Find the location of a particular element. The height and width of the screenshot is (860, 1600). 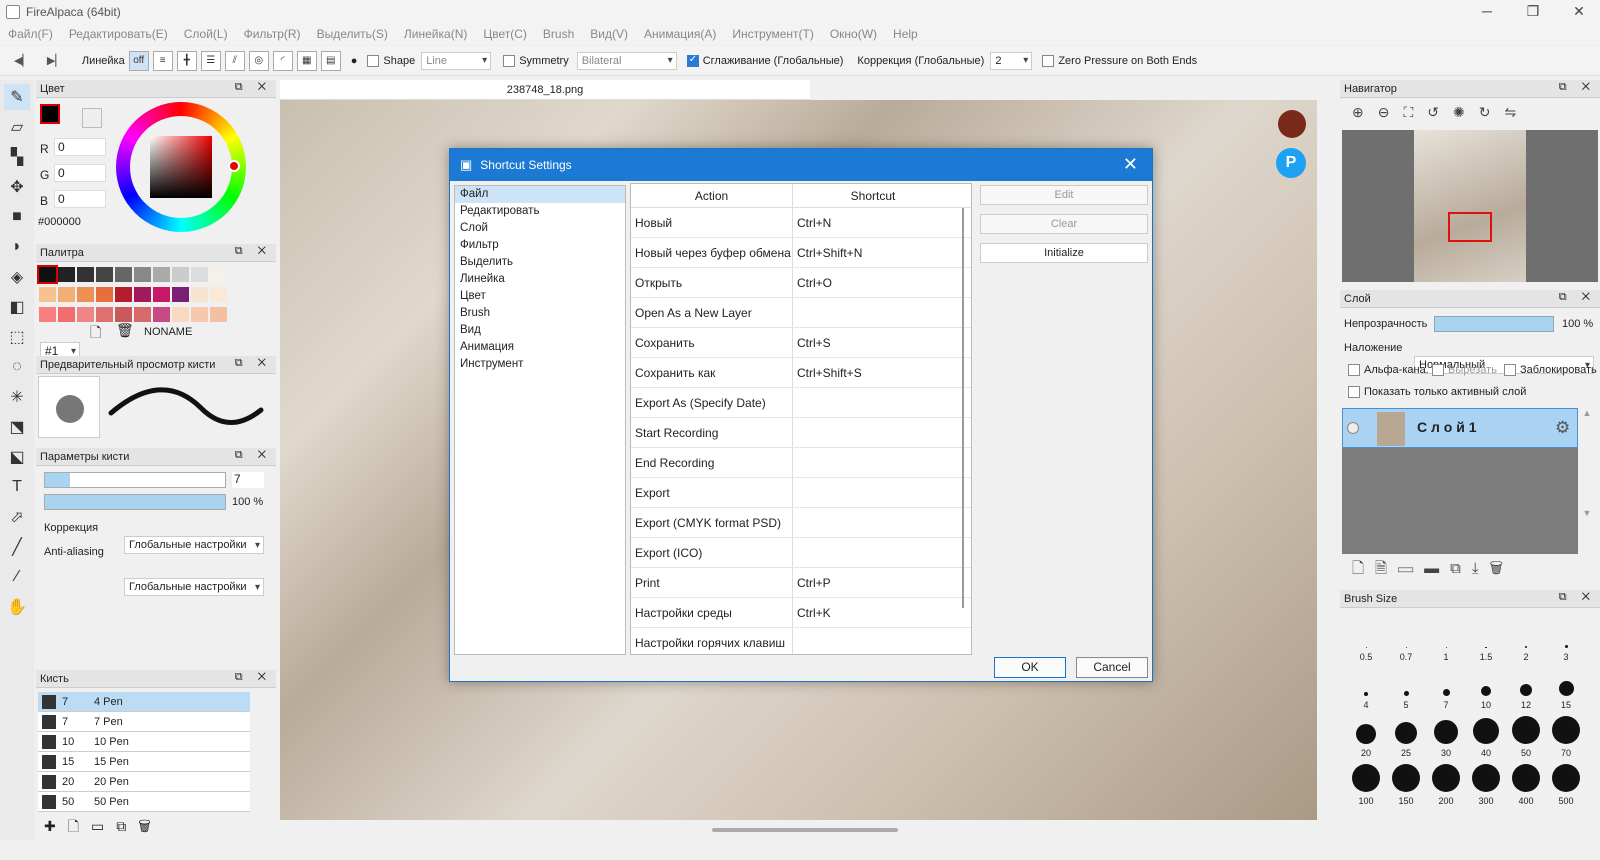

prev-icon: ◀▏ is located at coordinates (22, 60).